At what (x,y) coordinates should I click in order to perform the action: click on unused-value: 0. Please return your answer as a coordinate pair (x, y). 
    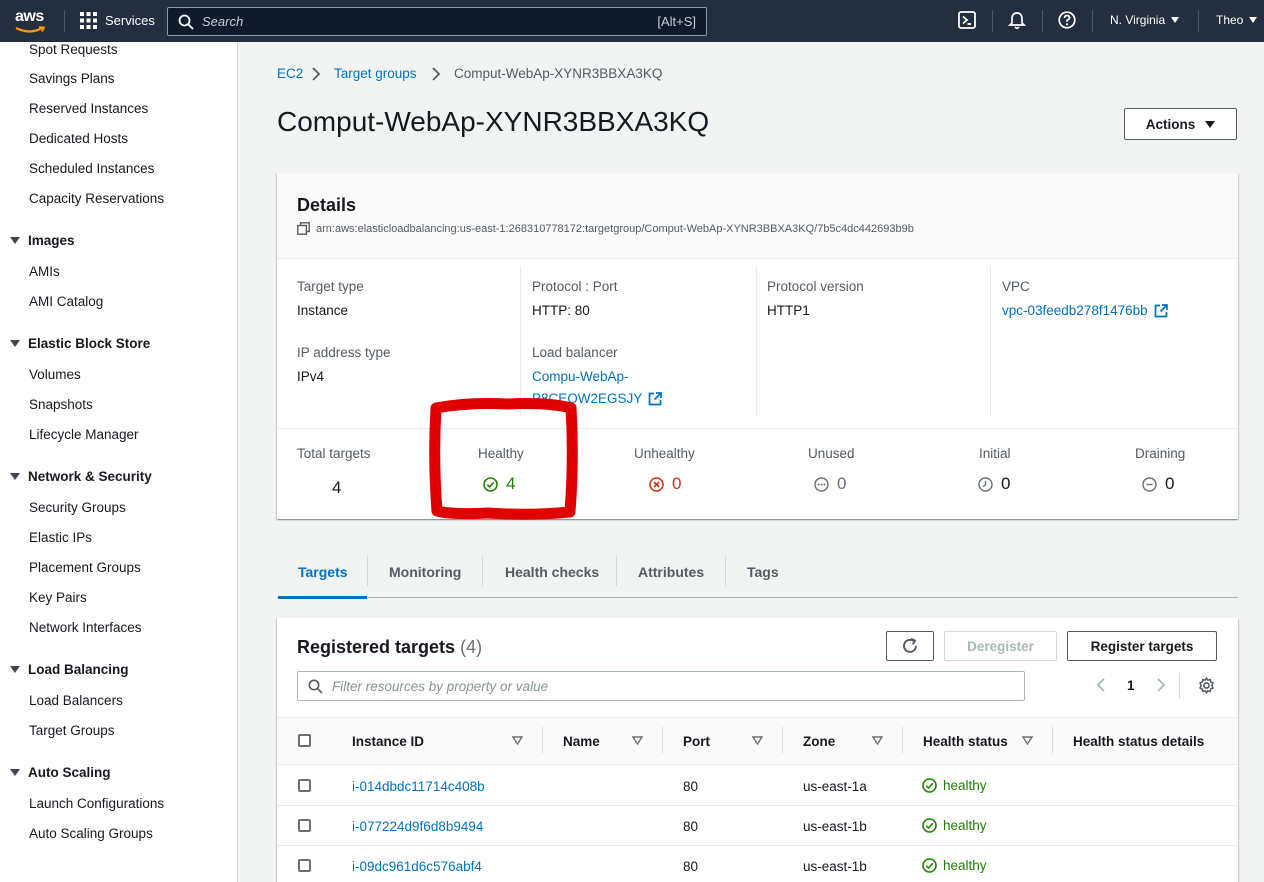
    Looking at the image, I should click on (842, 483).